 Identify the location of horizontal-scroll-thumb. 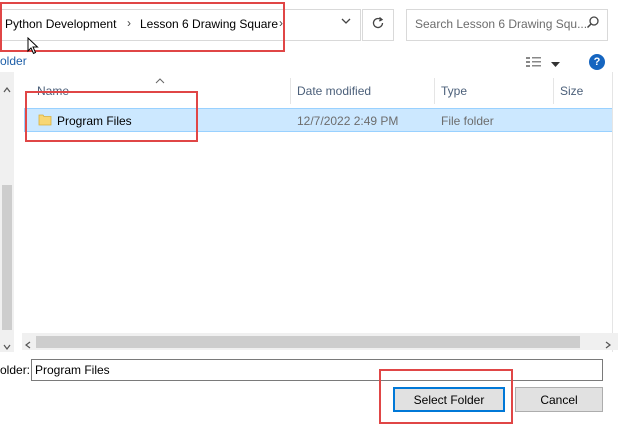
(308, 342).